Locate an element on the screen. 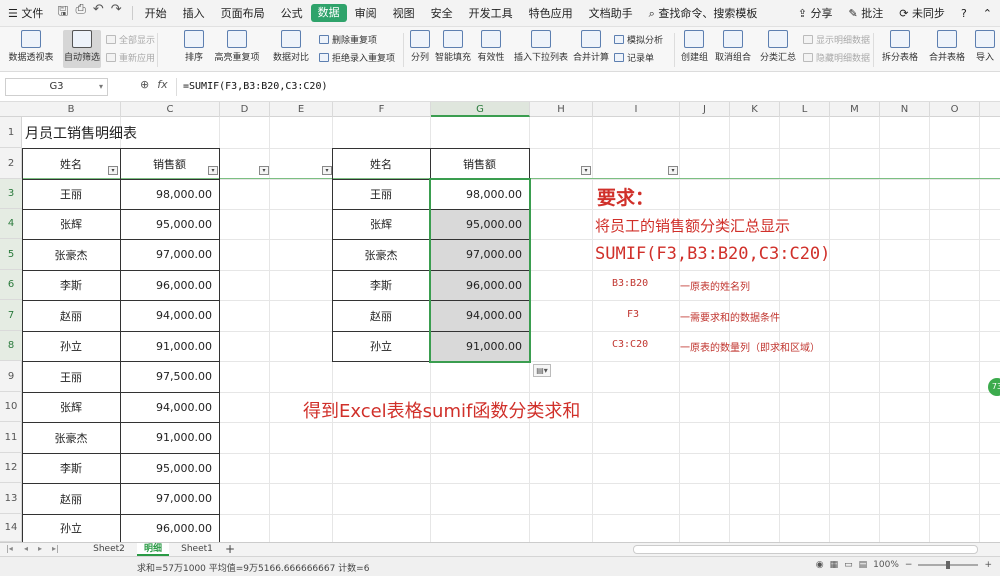  tab-doc-assistant: 文档助手 is located at coordinates (611, 13).